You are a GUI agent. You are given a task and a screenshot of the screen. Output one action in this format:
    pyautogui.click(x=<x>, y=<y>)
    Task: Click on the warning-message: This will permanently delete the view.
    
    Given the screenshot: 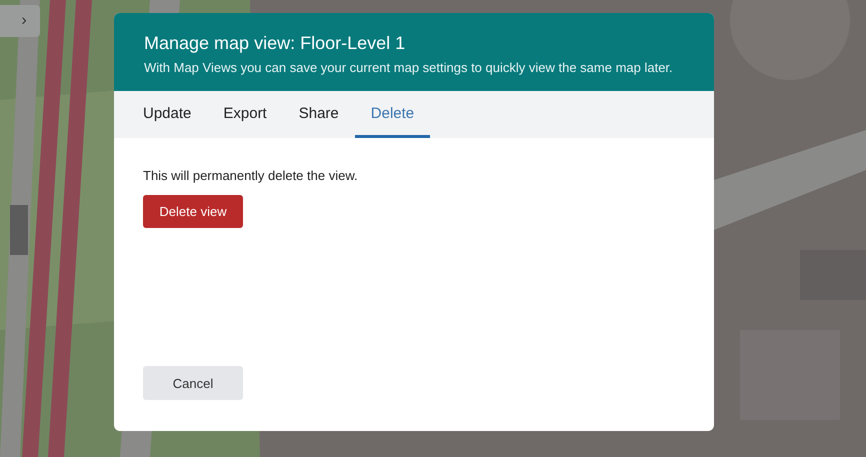 What is the action you would take?
    pyautogui.click(x=250, y=175)
    